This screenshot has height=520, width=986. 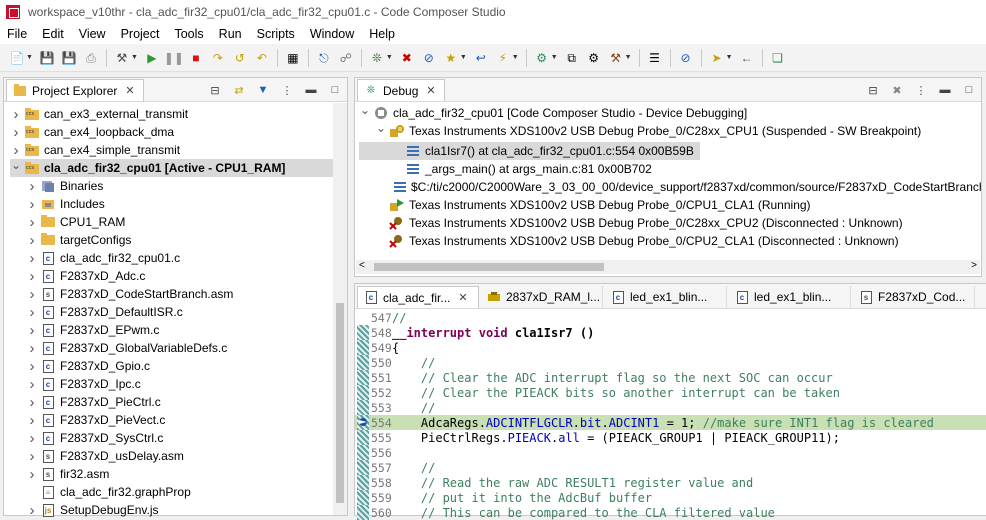 What do you see at coordinates (974, 265) in the screenshot?
I see `scroll-right-icon: >` at bounding box center [974, 265].